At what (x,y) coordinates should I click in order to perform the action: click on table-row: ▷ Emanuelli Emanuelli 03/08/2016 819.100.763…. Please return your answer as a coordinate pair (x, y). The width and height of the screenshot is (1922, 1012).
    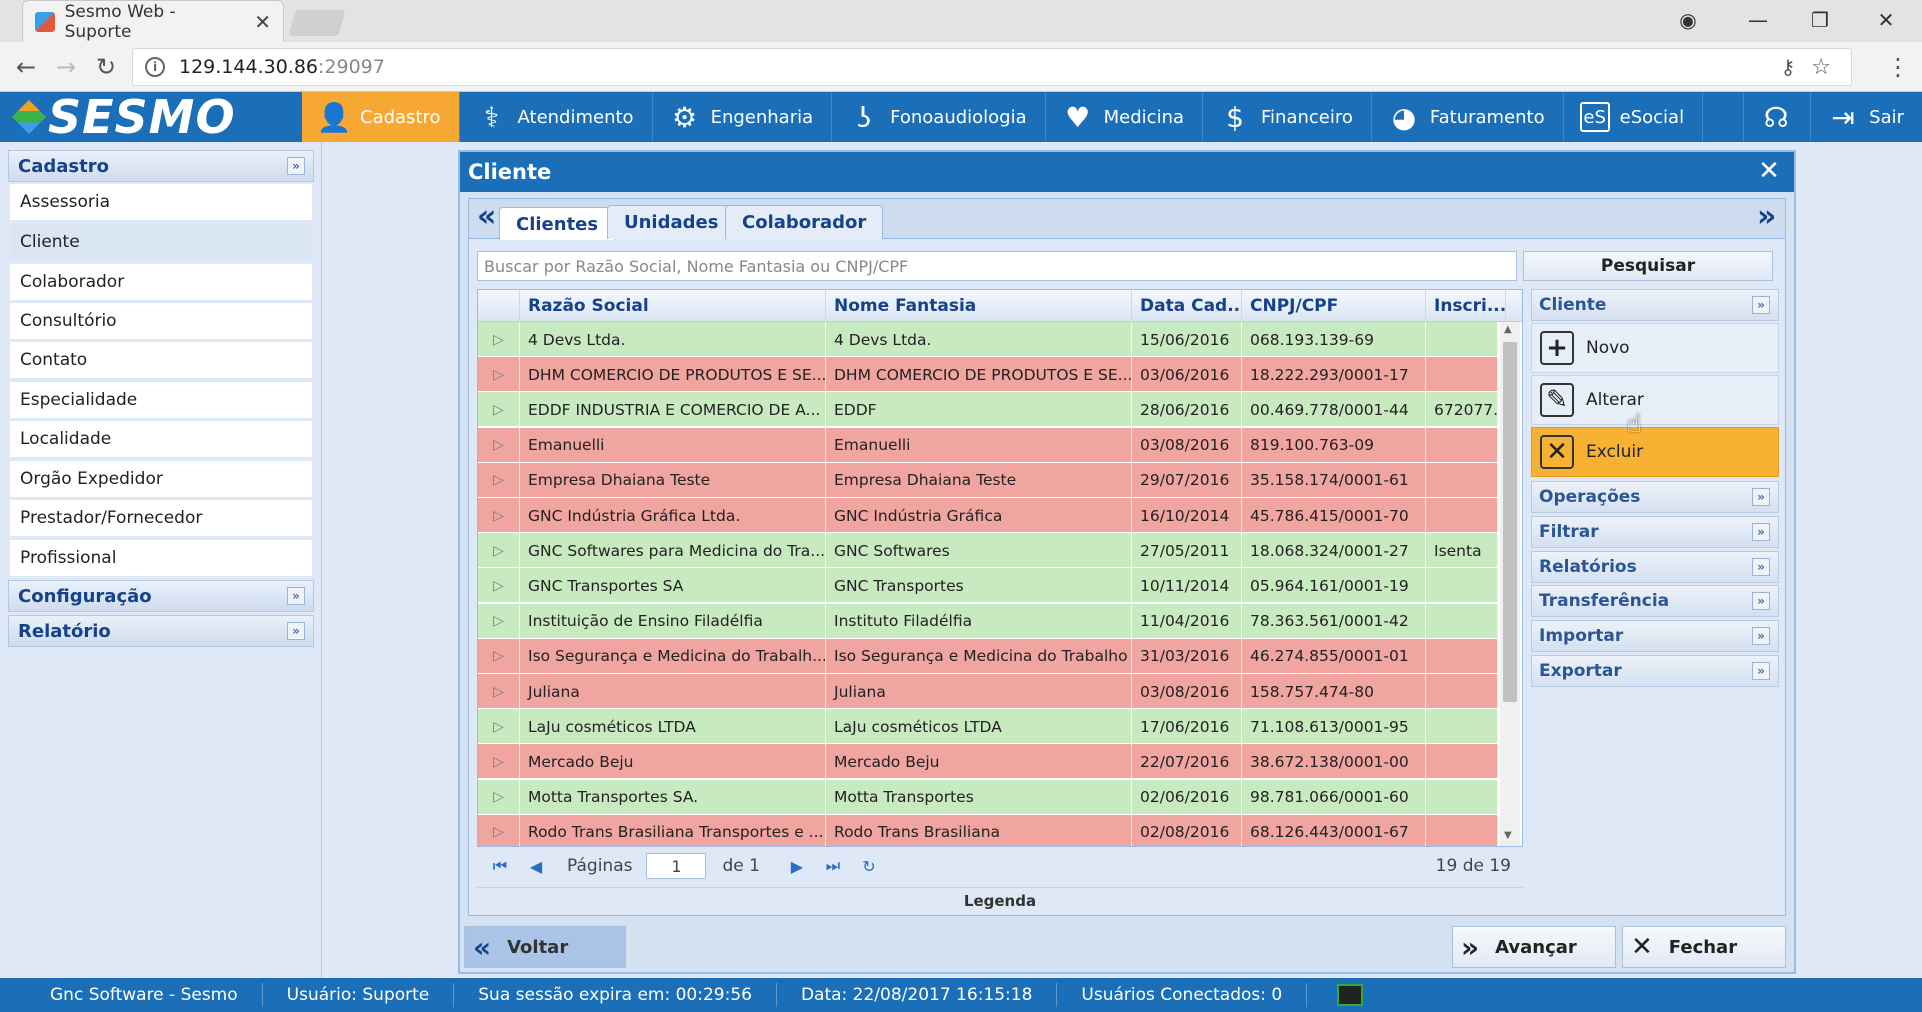
    Looking at the image, I should click on (988, 445).